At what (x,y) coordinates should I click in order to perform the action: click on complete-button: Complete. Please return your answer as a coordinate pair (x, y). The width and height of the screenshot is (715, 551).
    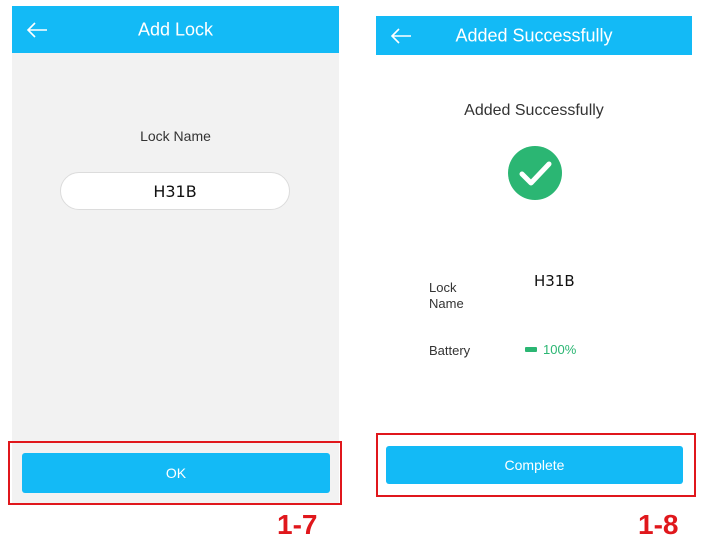
    Looking at the image, I should click on (534, 465).